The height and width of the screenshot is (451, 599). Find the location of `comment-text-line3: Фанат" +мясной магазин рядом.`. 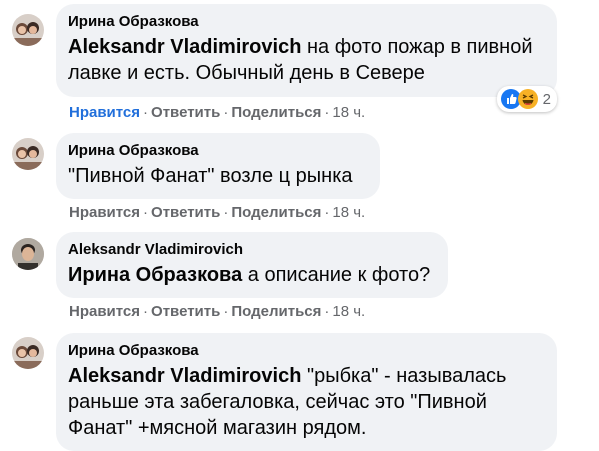

comment-text-line3: Фанат" +мясной магазин рядом. is located at coordinates (217, 428).